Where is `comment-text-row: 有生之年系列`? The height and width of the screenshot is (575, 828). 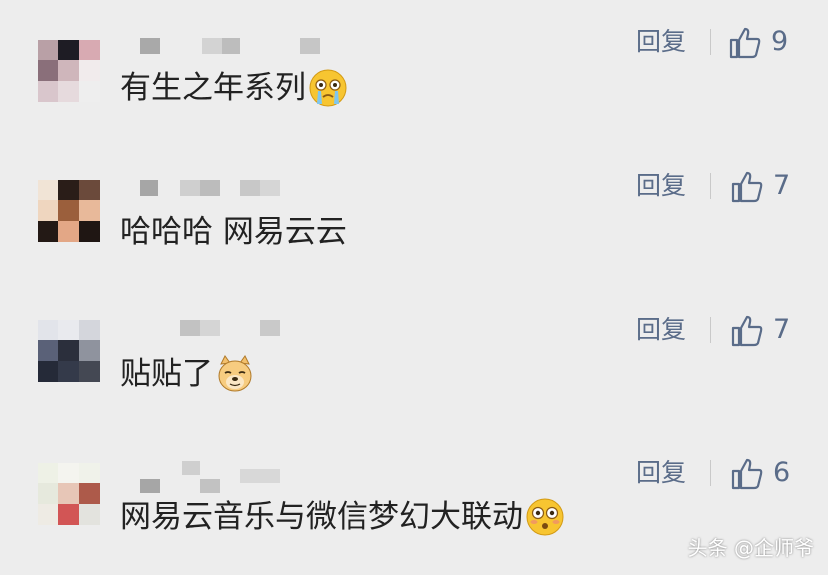
comment-text-row: 有生之年系列 is located at coordinates (234, 88).